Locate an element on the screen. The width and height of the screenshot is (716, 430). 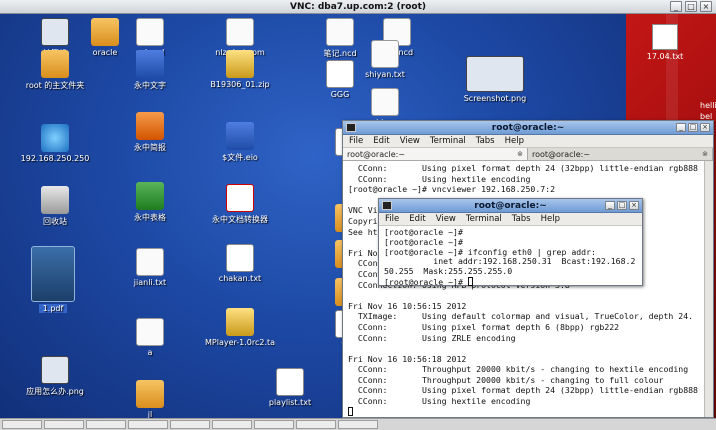
desktop-icon: root 的主文件夹 is located at coordinates (55, 70).